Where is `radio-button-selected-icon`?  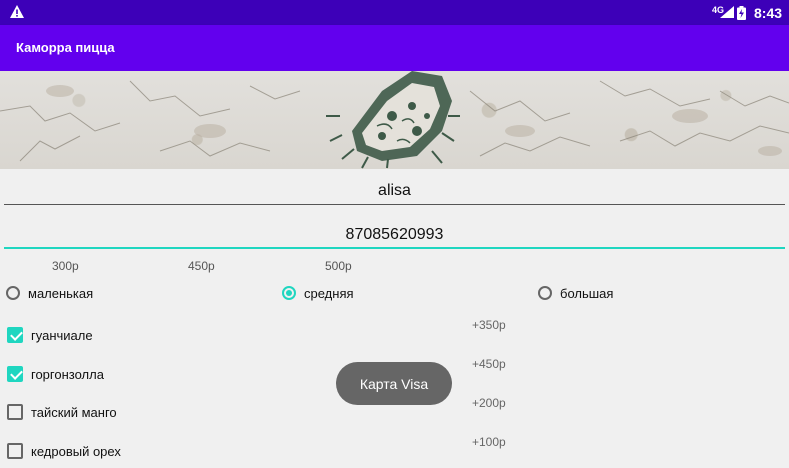
radio-button-selected-icon is located at coordinates (289, 293).